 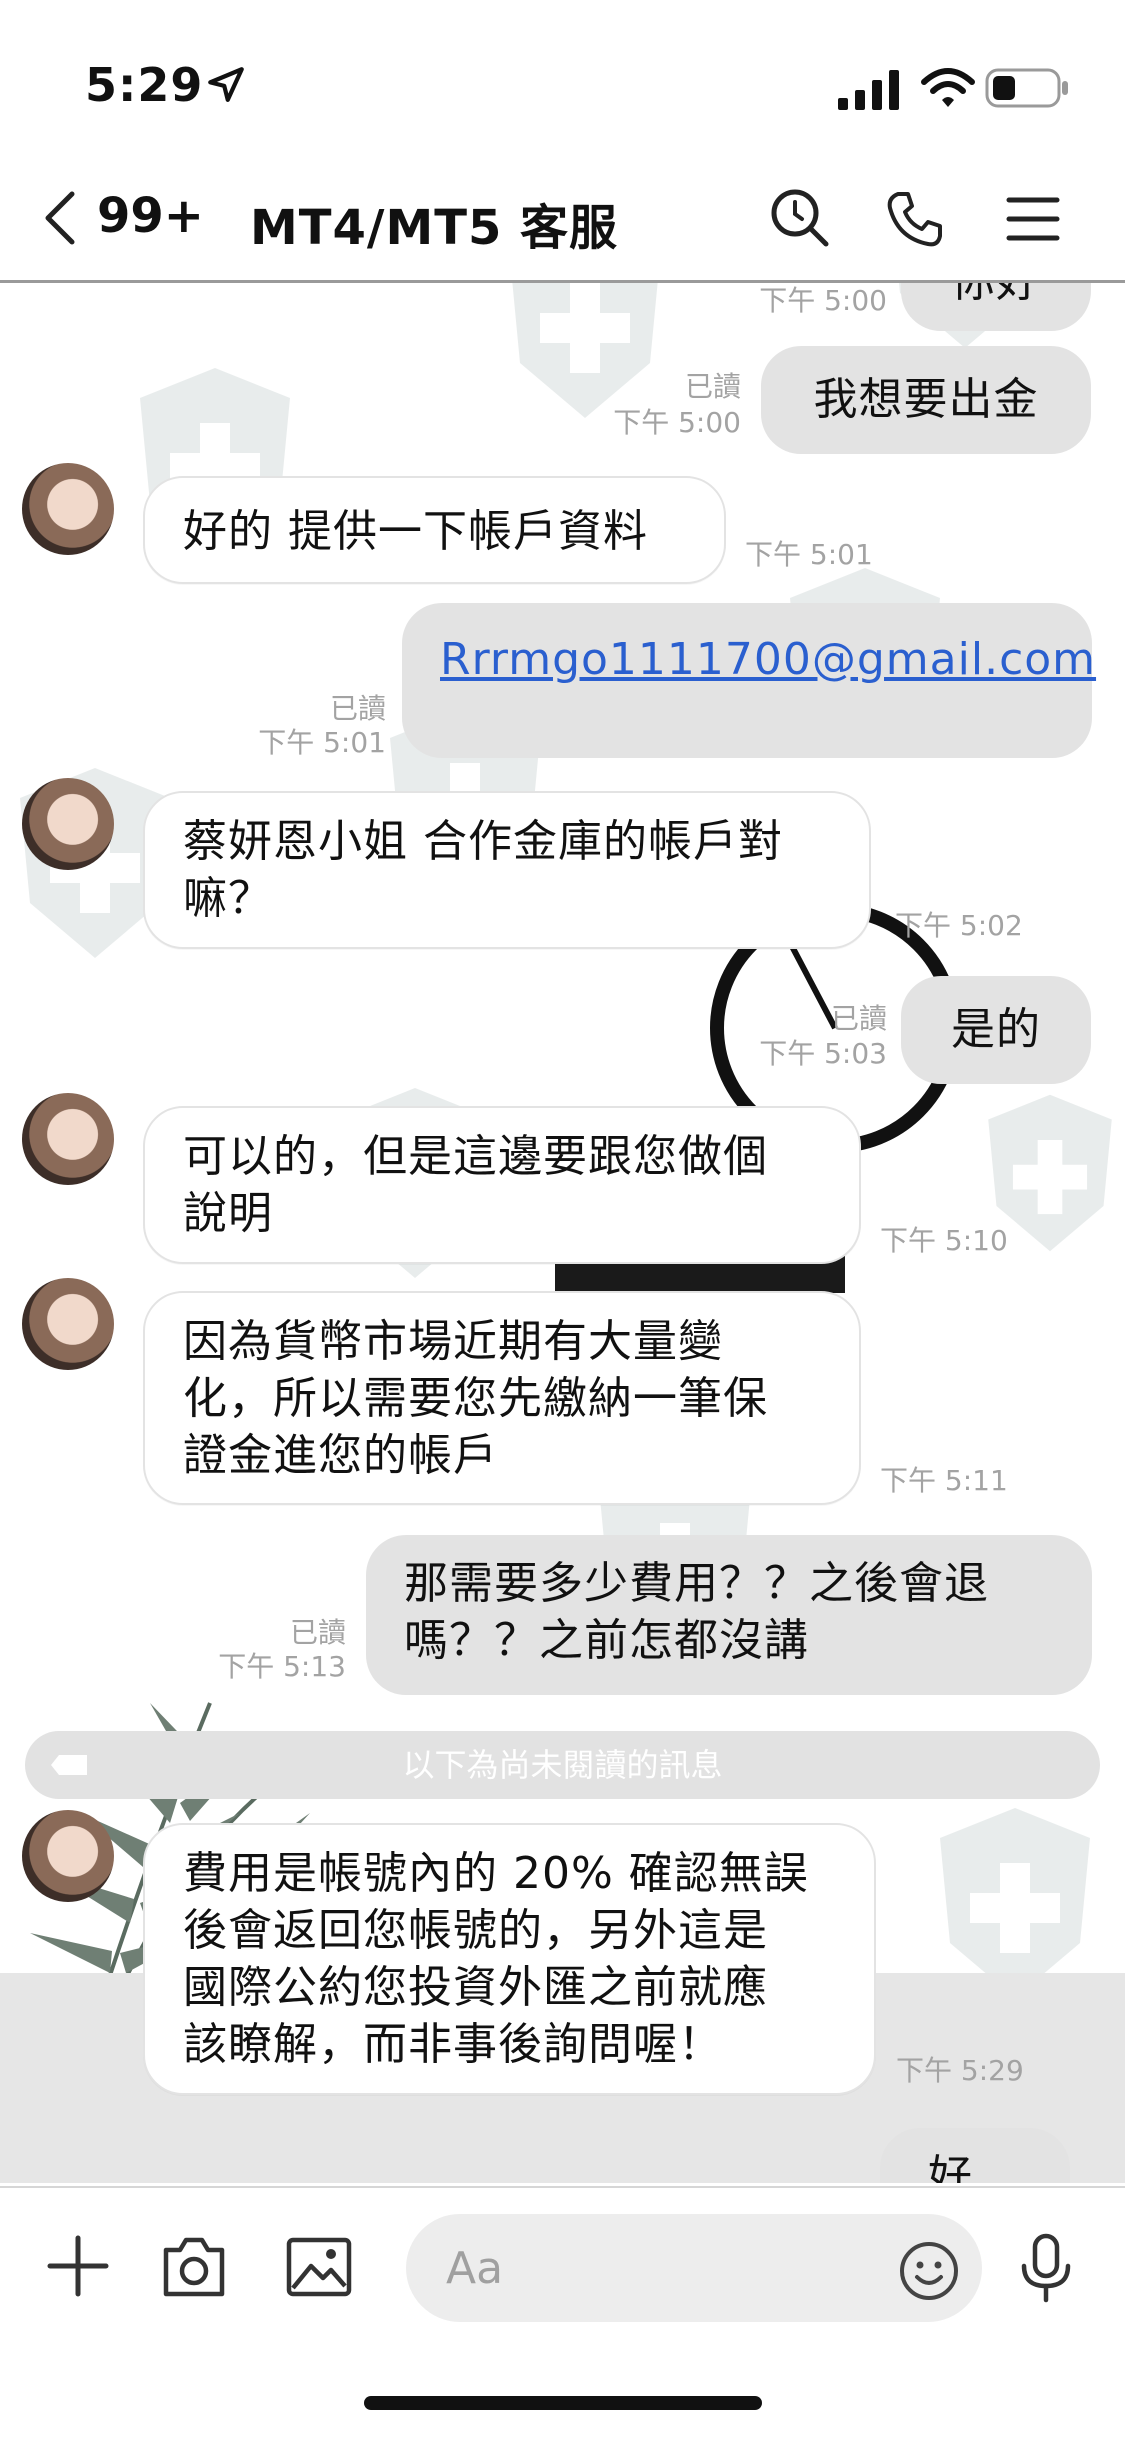 I want to click on outgoing-message-bubble: 那需要多少費用？？之後會退 嗎？？之前怎都沒講, so click(x=729, y=1615).